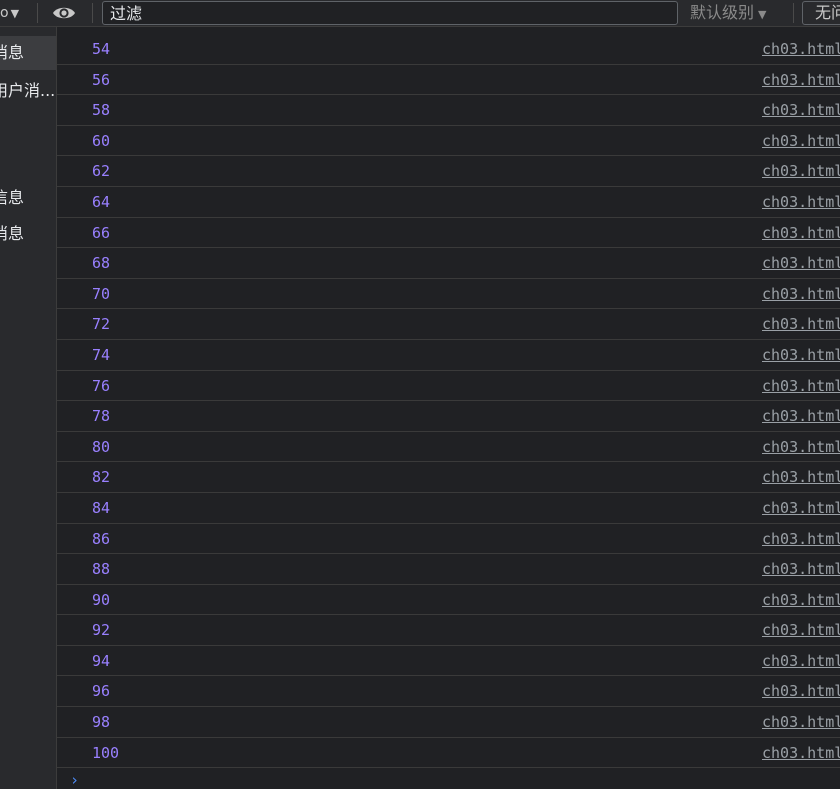 Image resolution: width=840 pixels, height=789 pixels. I want to click on log-value: 92, so click(101, 630).